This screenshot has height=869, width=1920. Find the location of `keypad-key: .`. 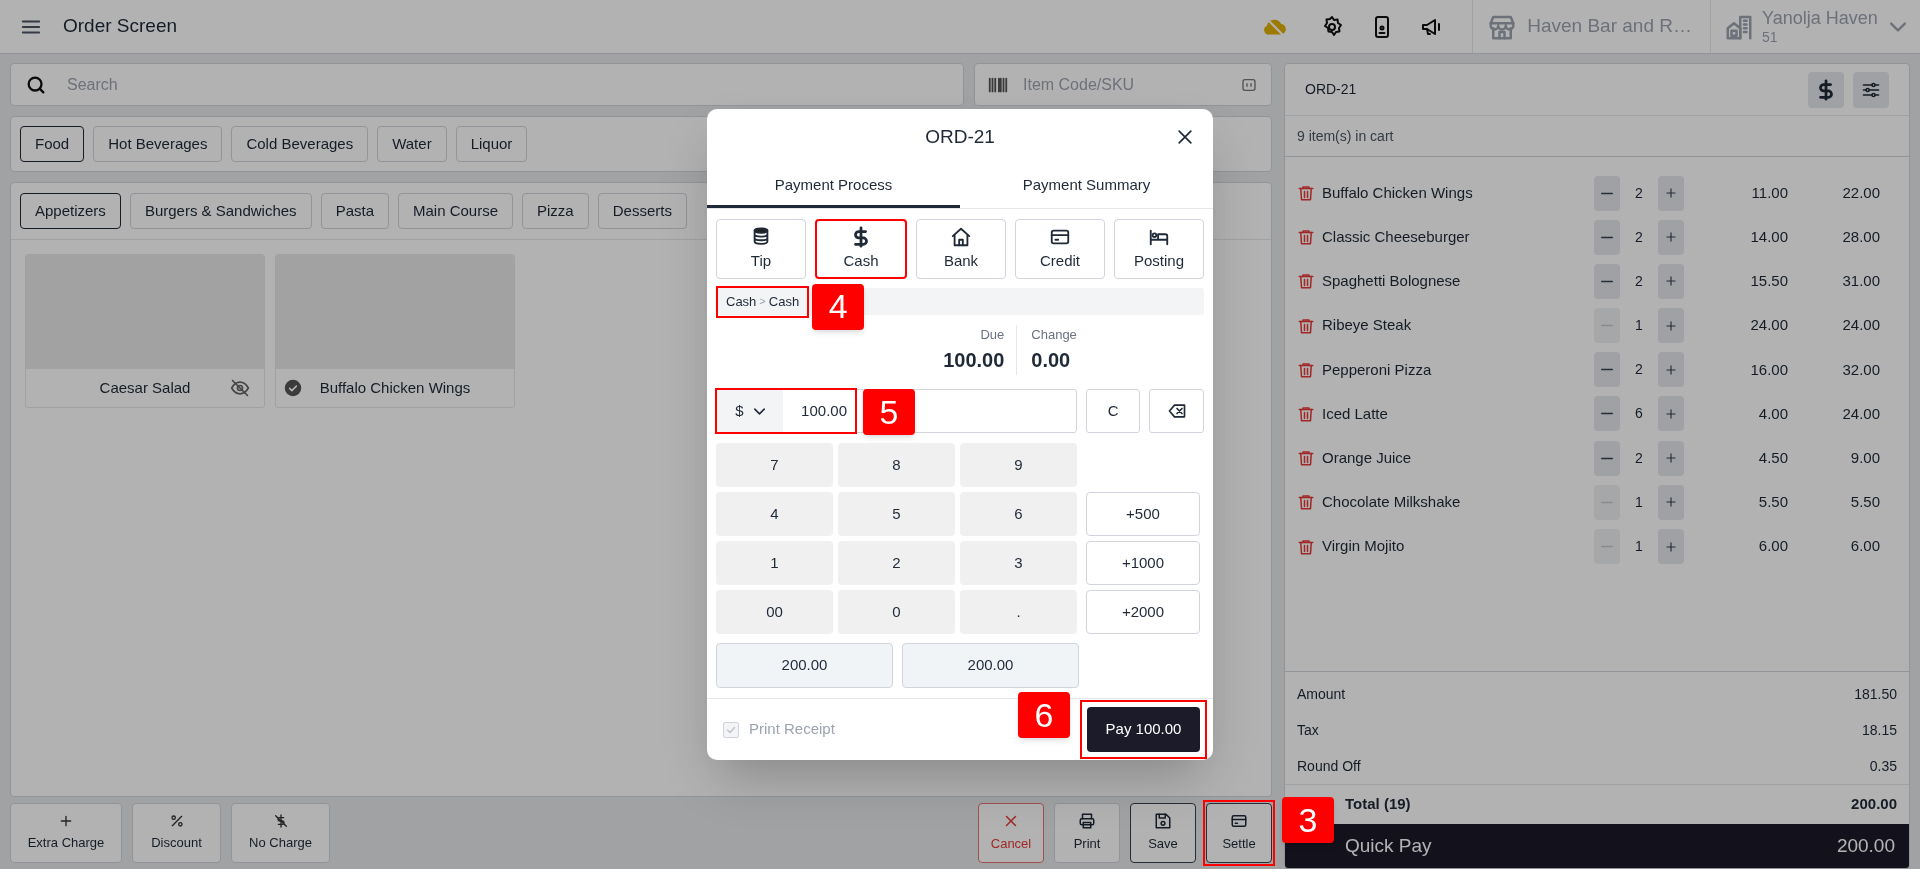

keypad-key: . is located at coordinates (1018, 612).